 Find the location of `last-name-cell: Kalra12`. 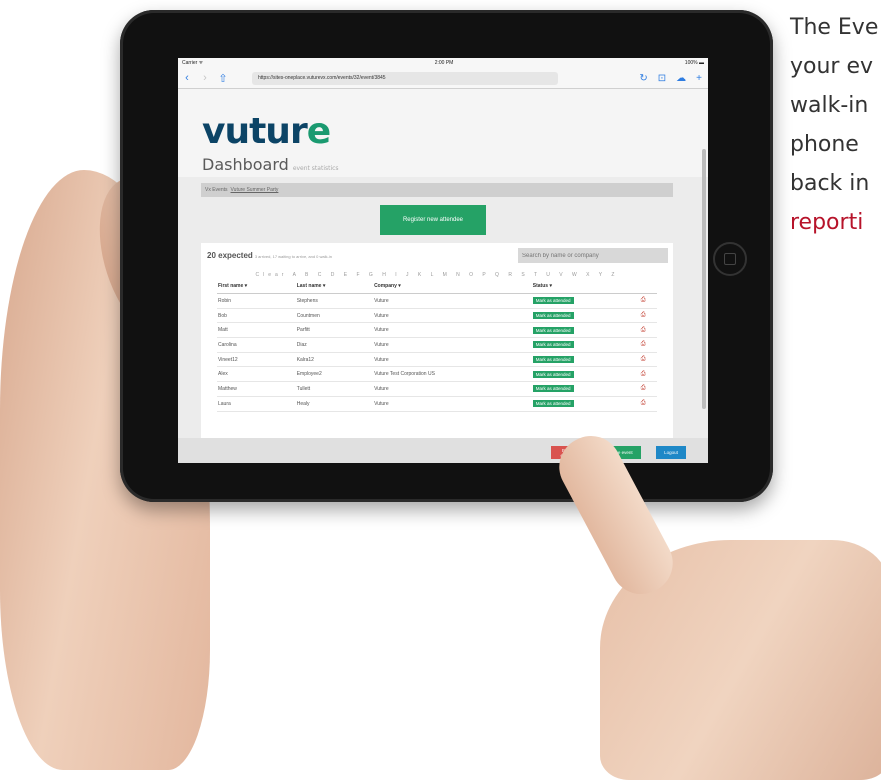

last-name-cell: Kalra12 is located at coordinates (334, 360).